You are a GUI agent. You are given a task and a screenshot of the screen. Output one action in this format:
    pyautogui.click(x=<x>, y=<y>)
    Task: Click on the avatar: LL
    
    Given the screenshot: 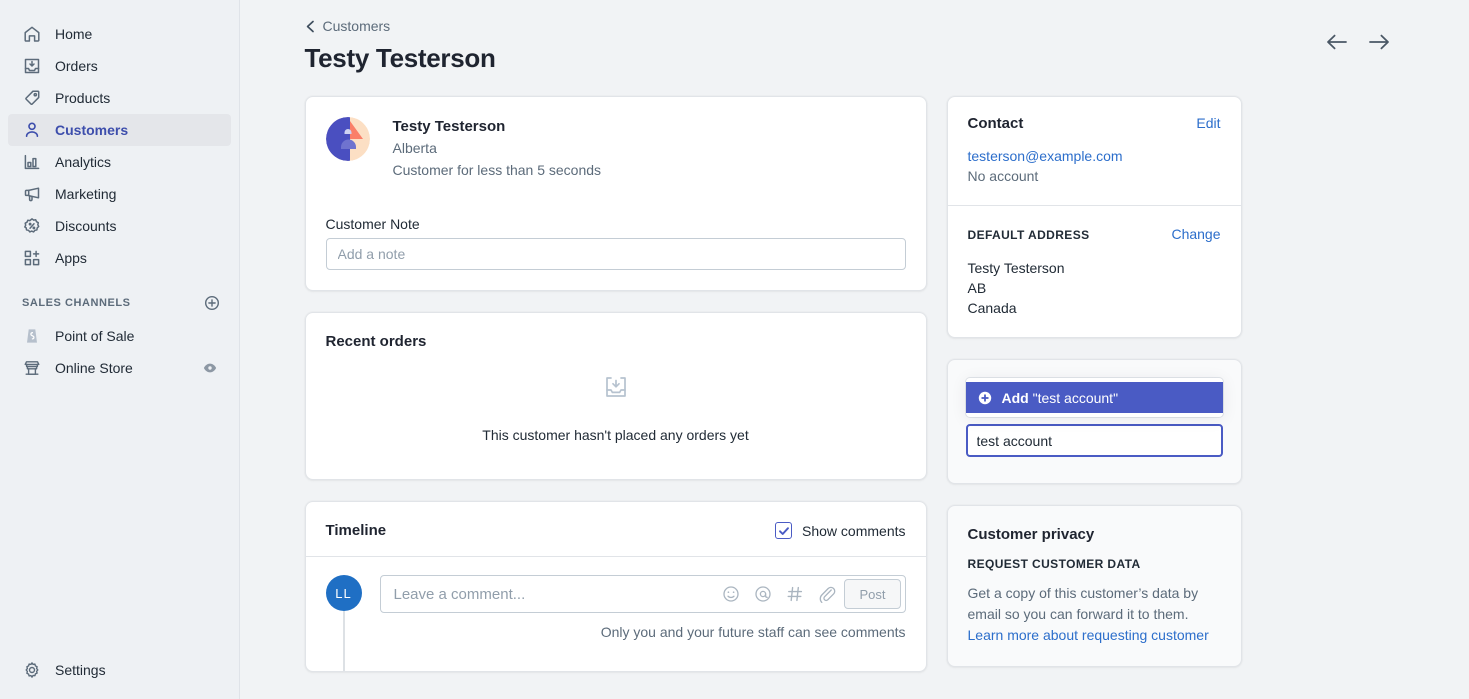 What is the action you would take?
    pyautogui.click(x=343, y=593)
    